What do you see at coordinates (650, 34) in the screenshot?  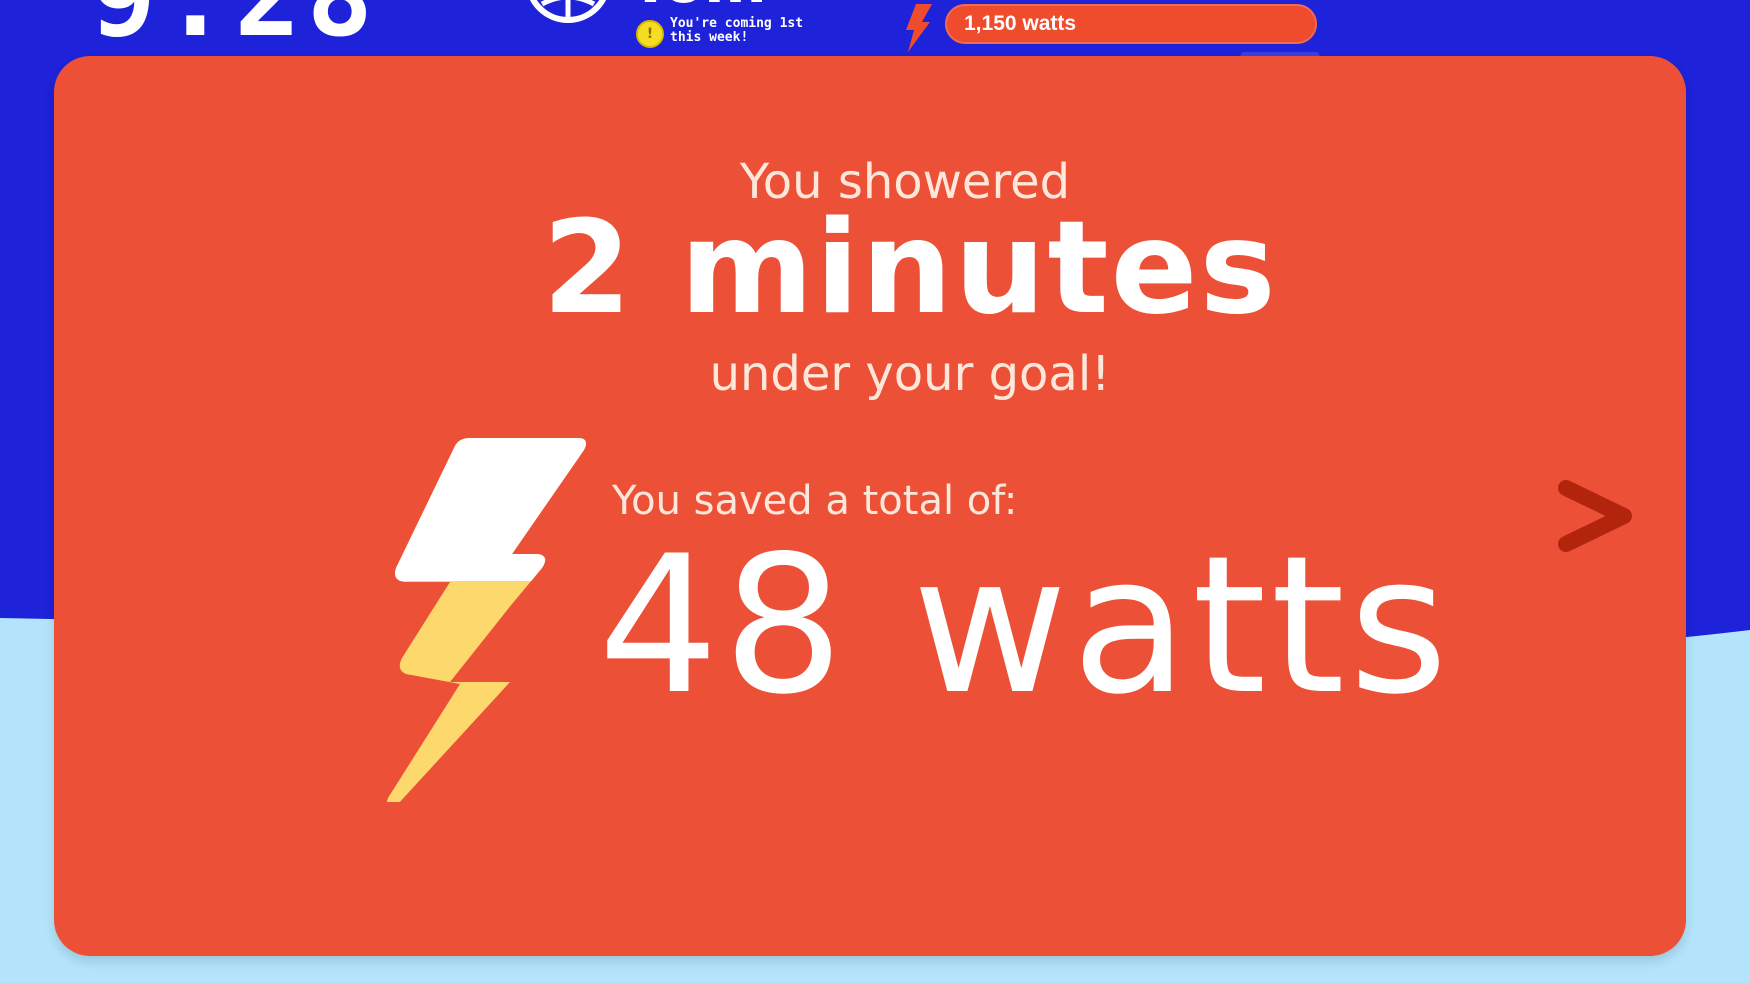 I see `coin-icon: !` at bounding box center [650, 34].